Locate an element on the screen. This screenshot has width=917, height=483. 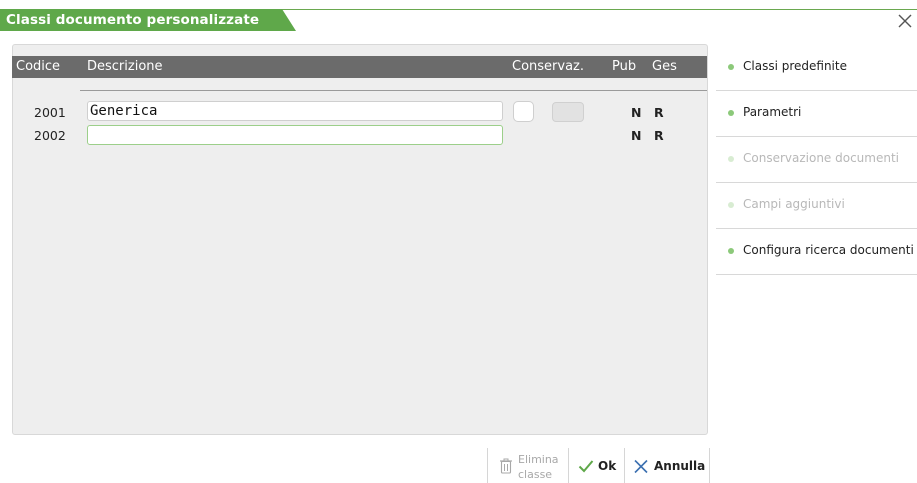
sidebar-item-classi-predefinite: Classi predefinite is located at coordinates (816, 68).